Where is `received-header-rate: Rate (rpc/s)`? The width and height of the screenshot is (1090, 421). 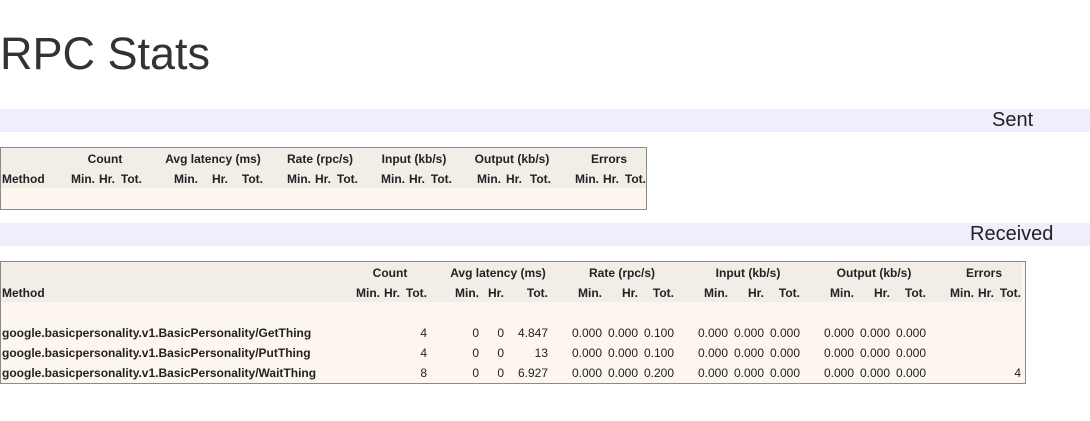 received-header-rate: Rate (rpc/s) is located at coordinates (622, 273).